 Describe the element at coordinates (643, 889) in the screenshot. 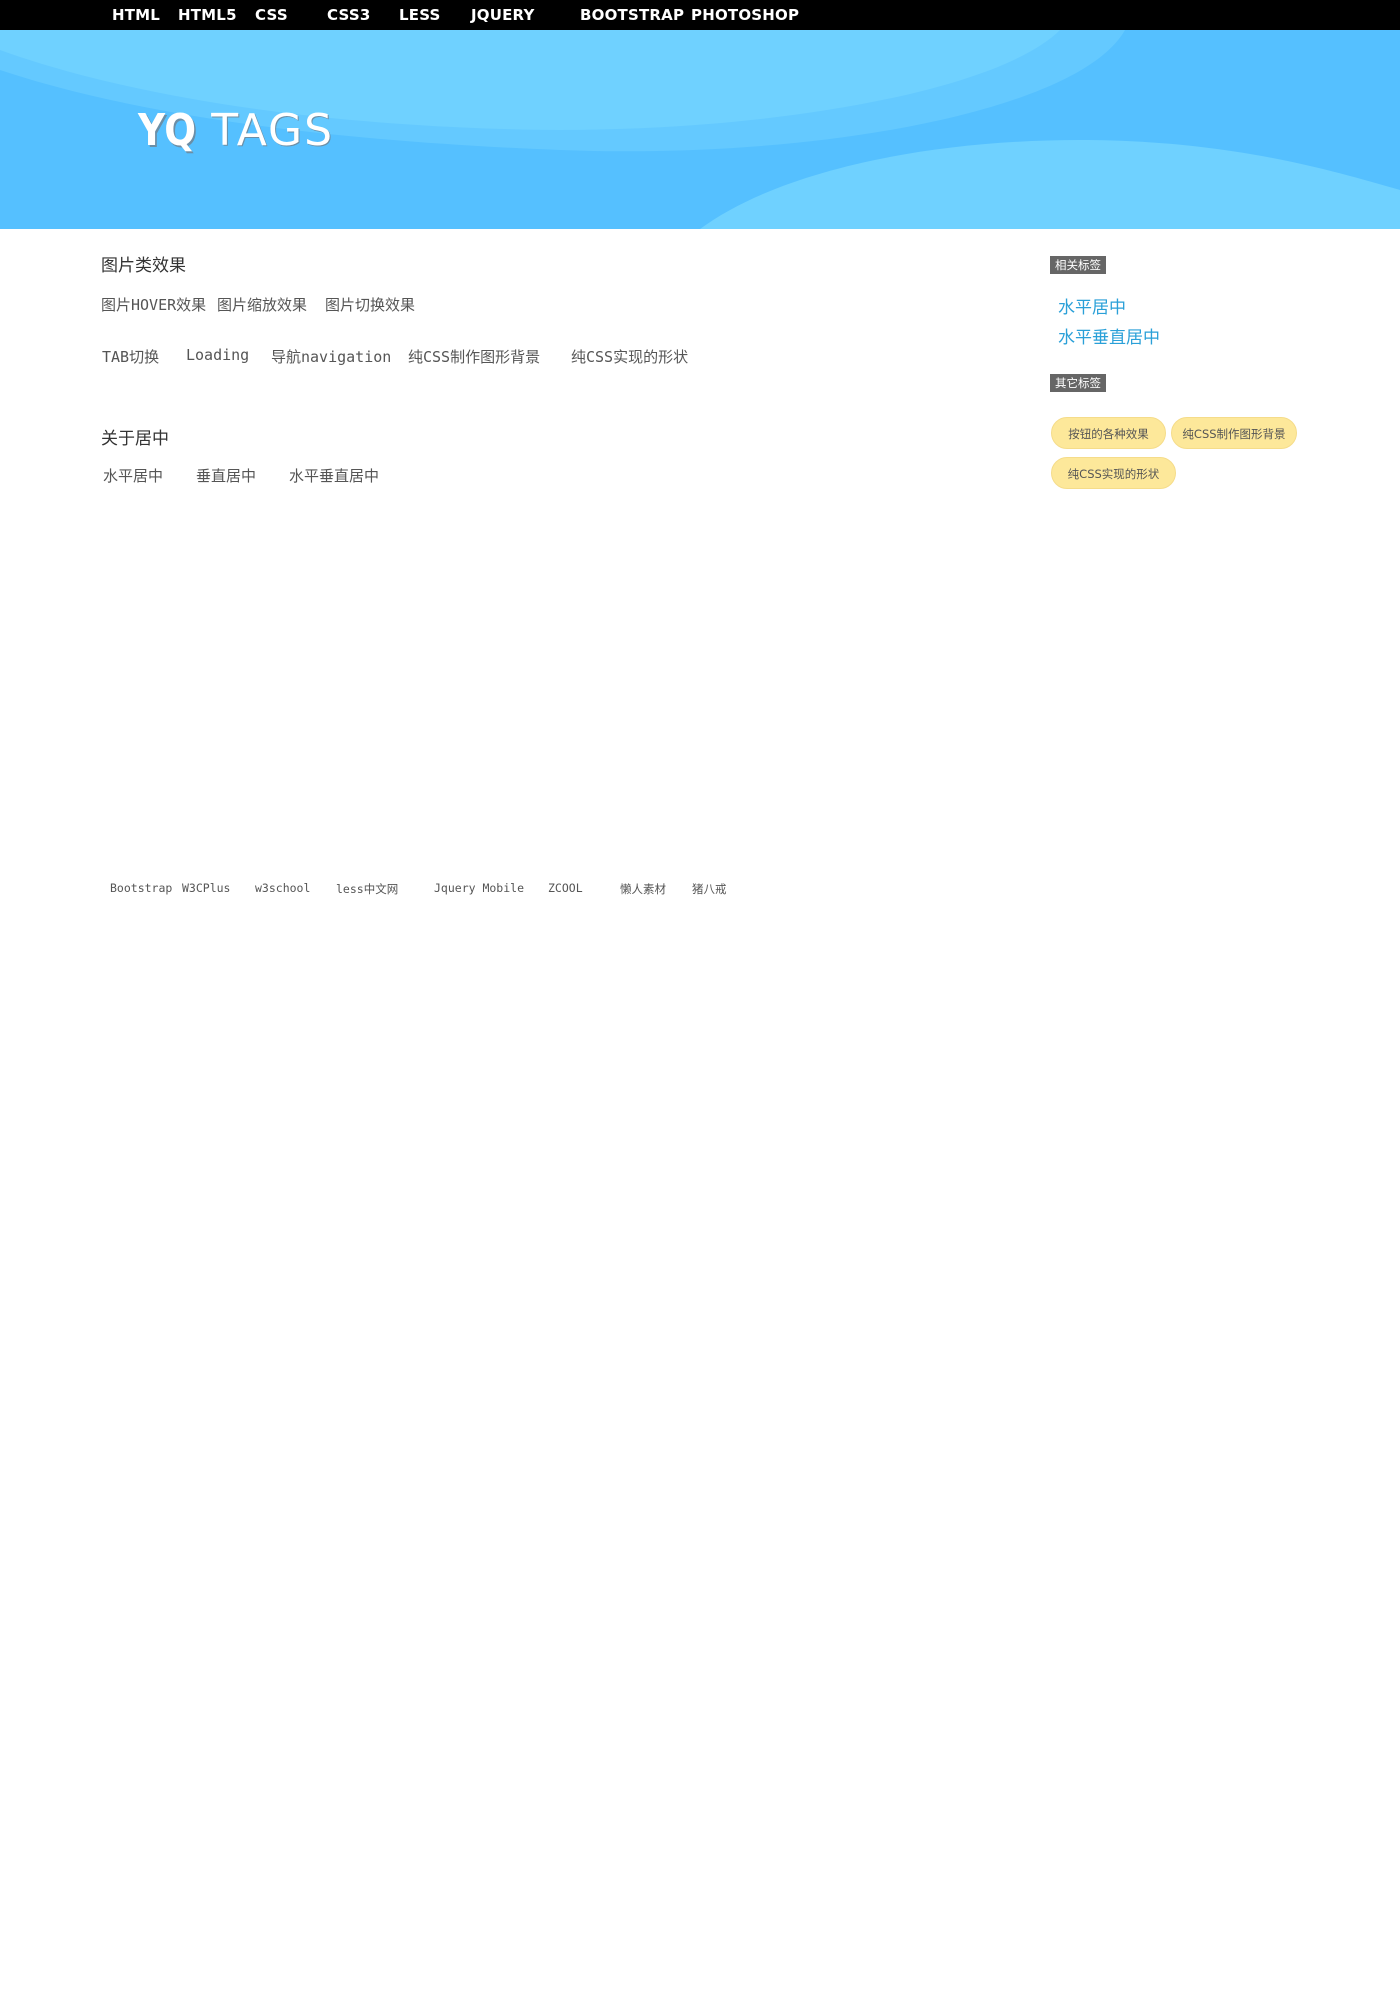

I see `friend-link-lanren: 懒人素材` at that location.